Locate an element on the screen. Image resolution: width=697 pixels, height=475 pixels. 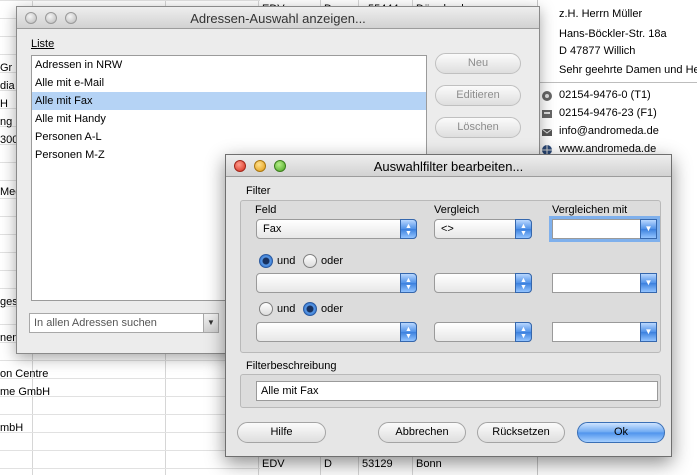
help-button: Hilfe is located at coordinates (281, 432).